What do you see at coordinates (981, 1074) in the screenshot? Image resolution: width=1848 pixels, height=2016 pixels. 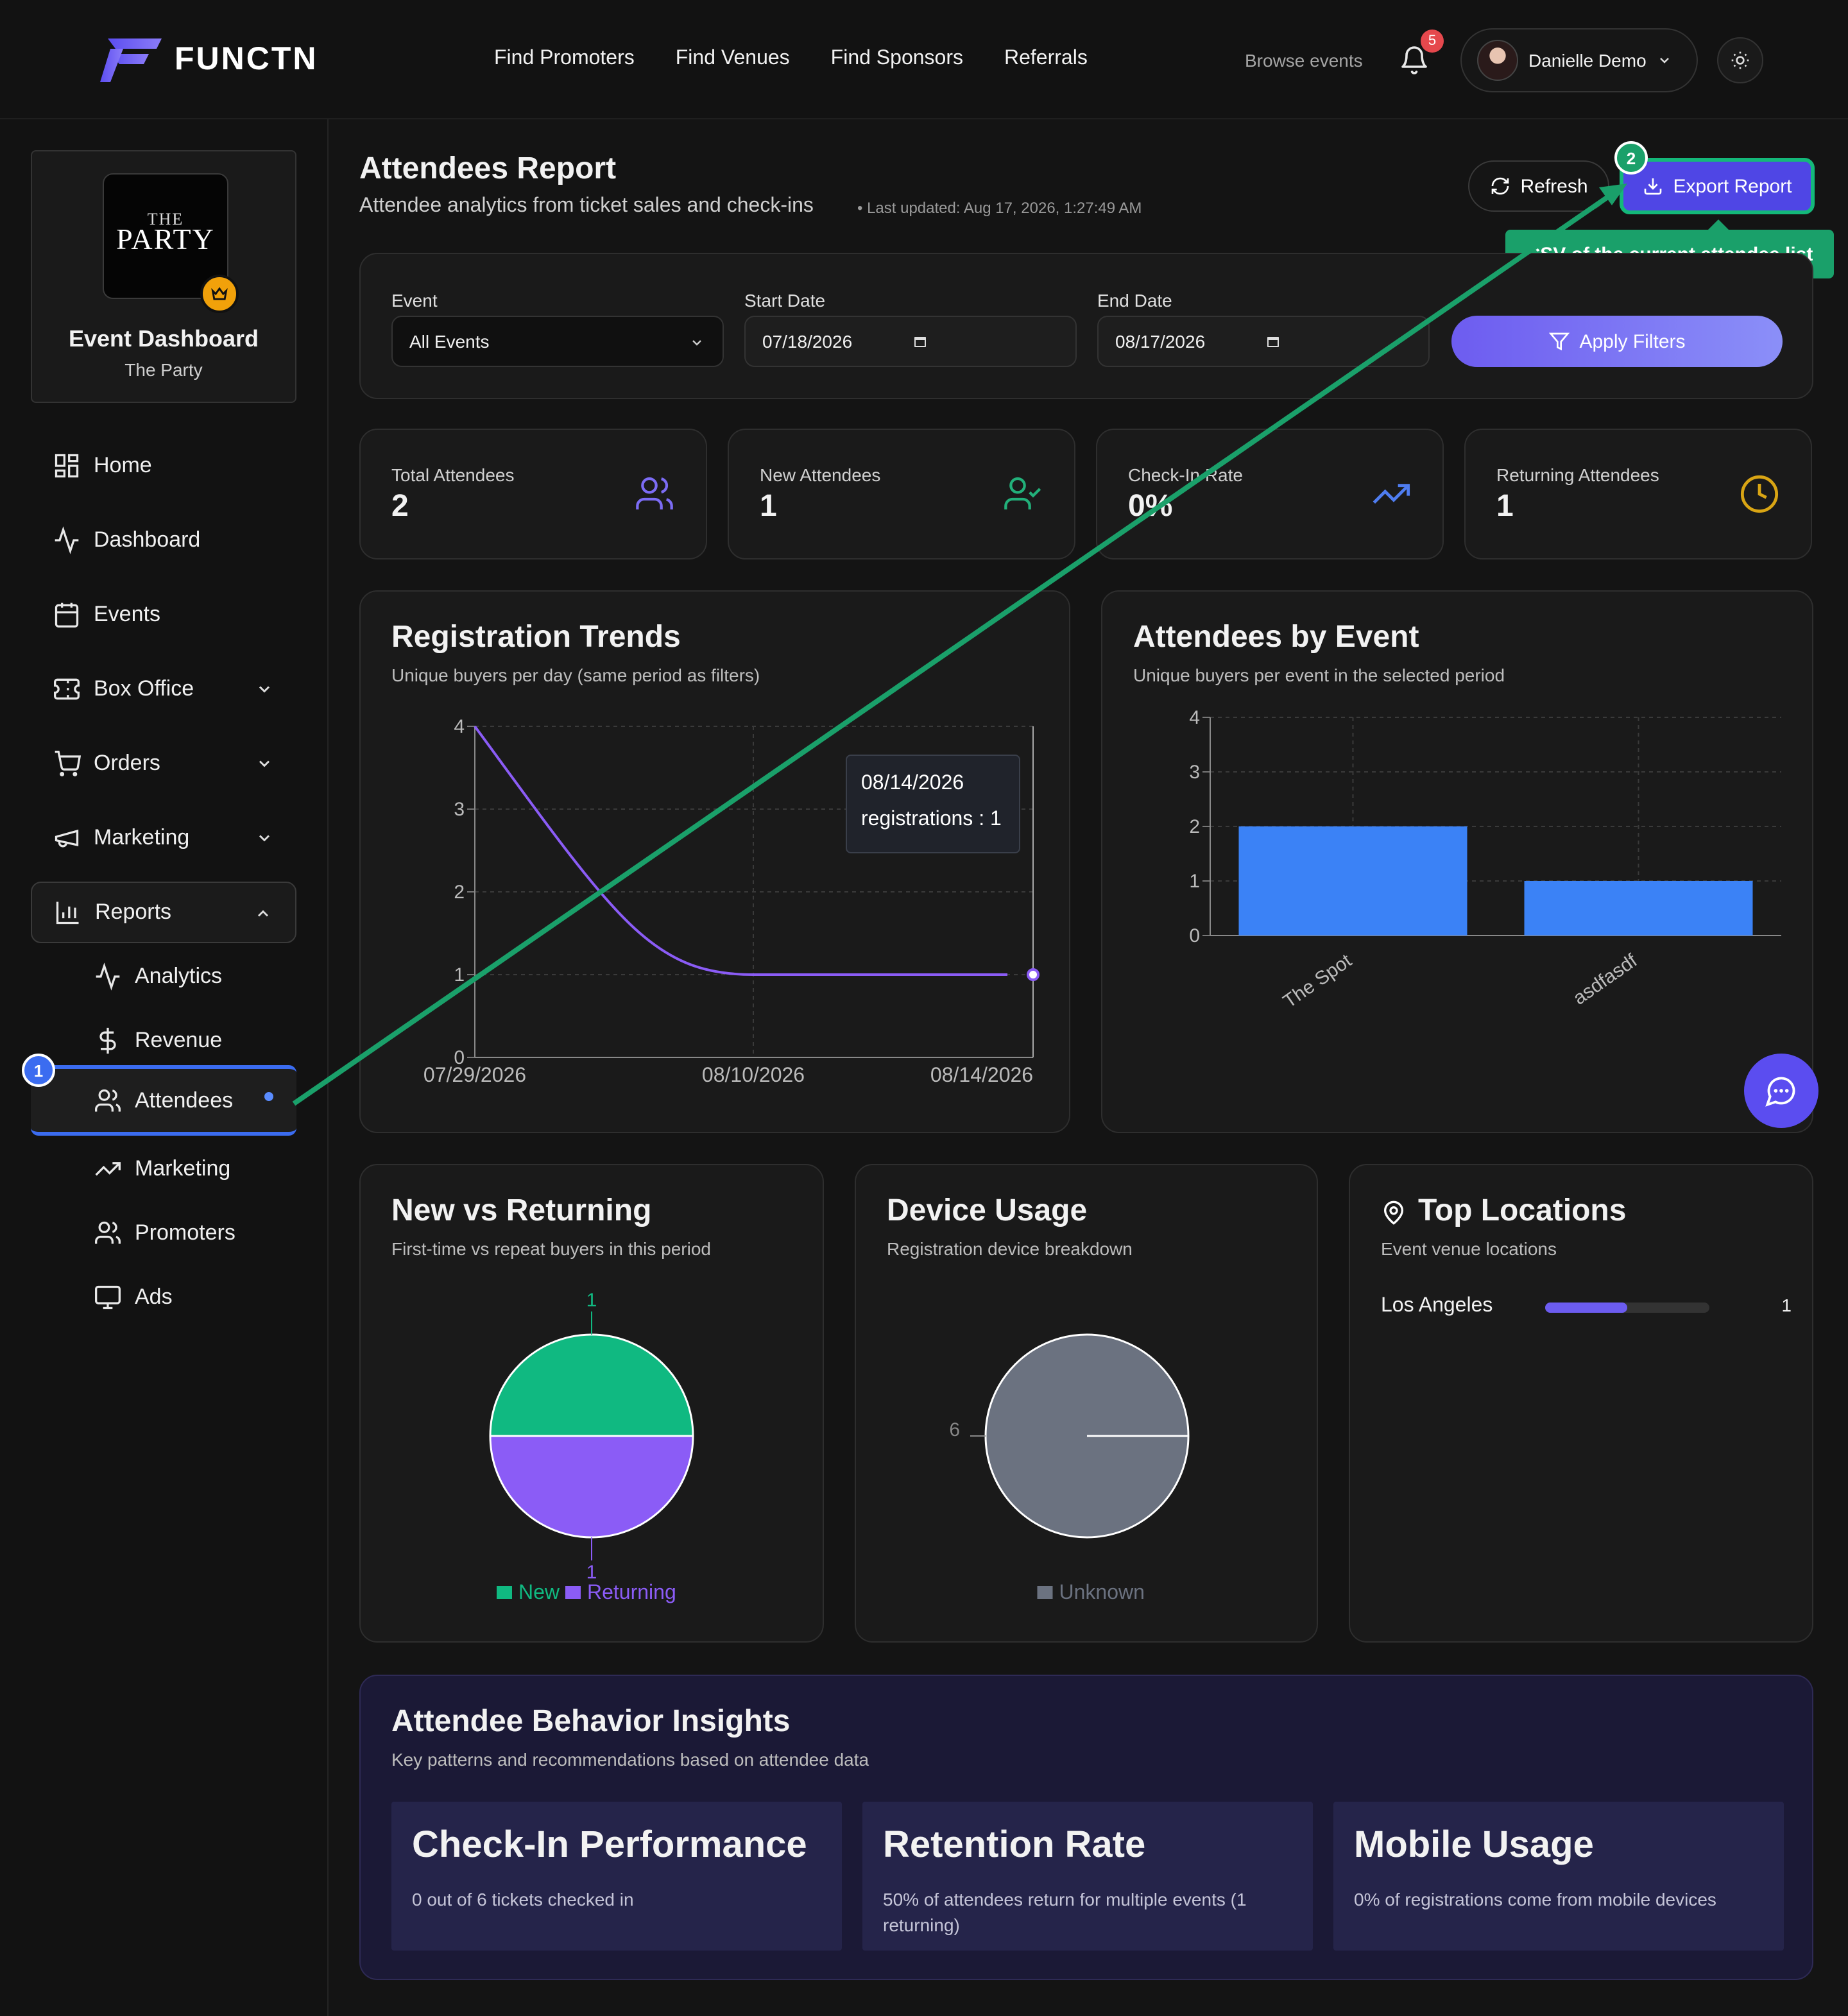 I see `x-tick-label: 08/14/2026` at bounding box center [981, 1074].